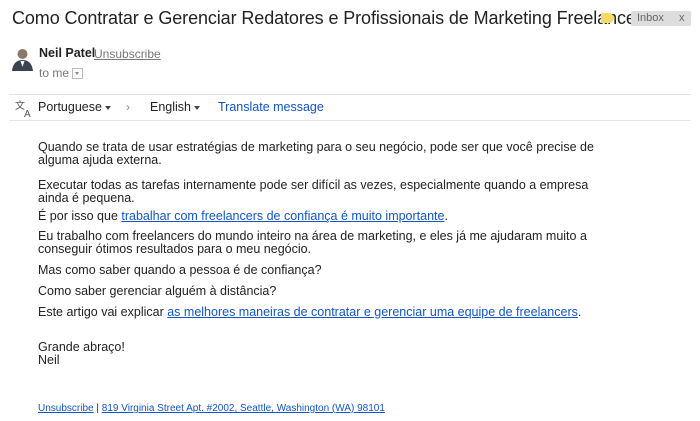  What do you see at coordinates (650, 18) in the screenshot?
I see `inbox-label-text: Inbox` at bounding box center [650, 18].